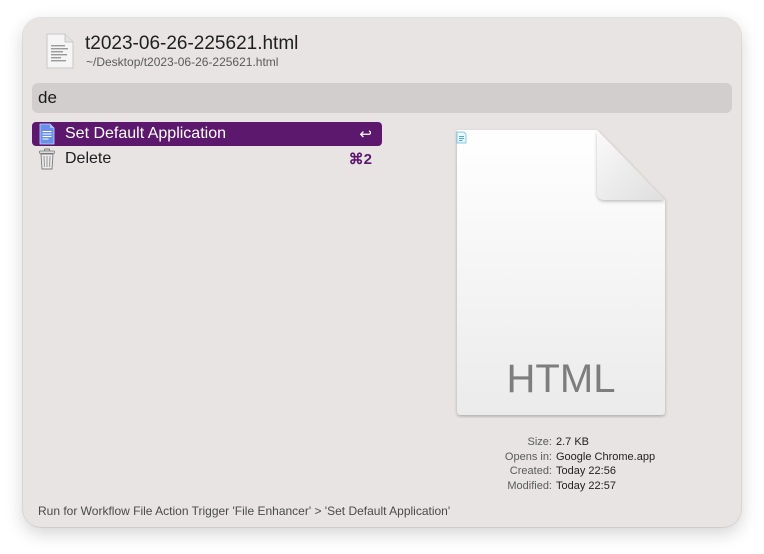  What do you see at coordinates (561, 485) in the screenshot?
I see `meta-modified: Modified: Today 22:57` at bounding box center [561, 485].